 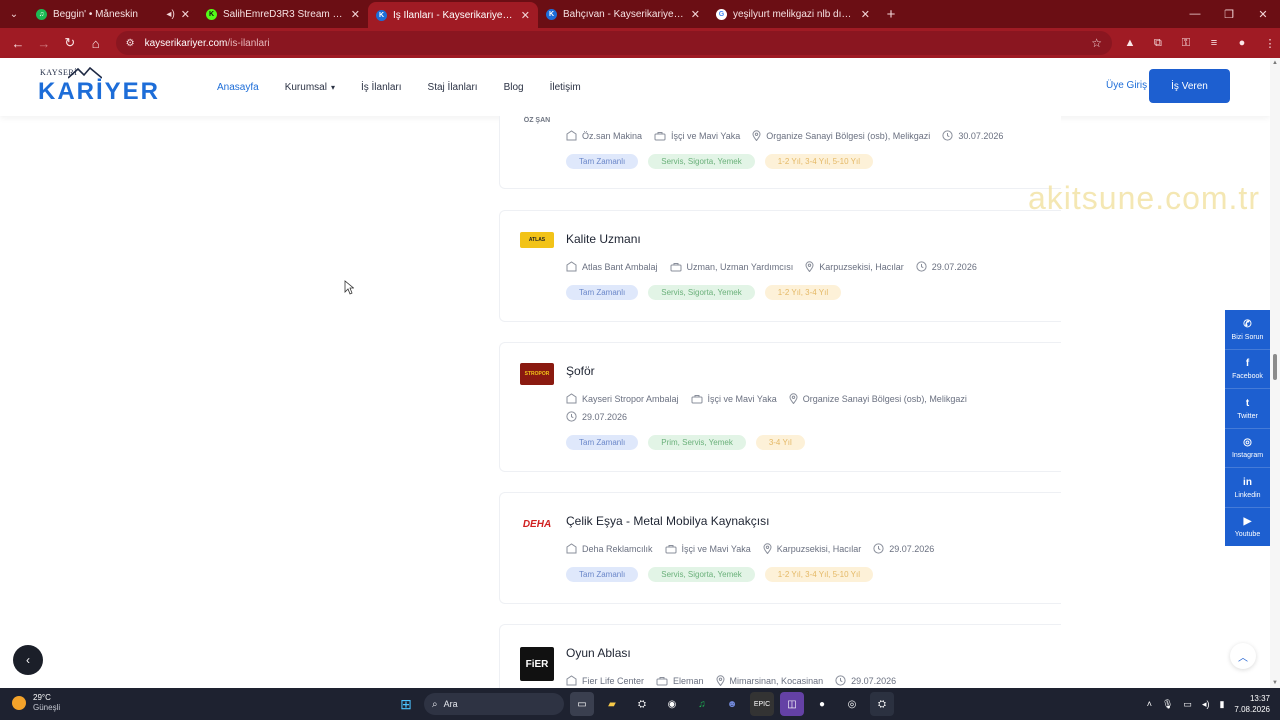 What do you see at coordinates (238, 87) in the screenshot?
I see `nav-anasayfa: Anasayfa` at bounding box center [238, 87].